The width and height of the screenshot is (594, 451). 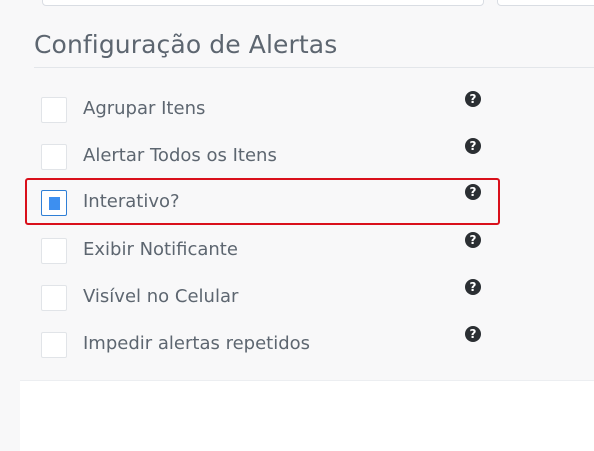 What do you see at coordinates (54, 110) in the screenshot?
I see `agrupar-itens-checkbox` at bounding box center [54, 110].